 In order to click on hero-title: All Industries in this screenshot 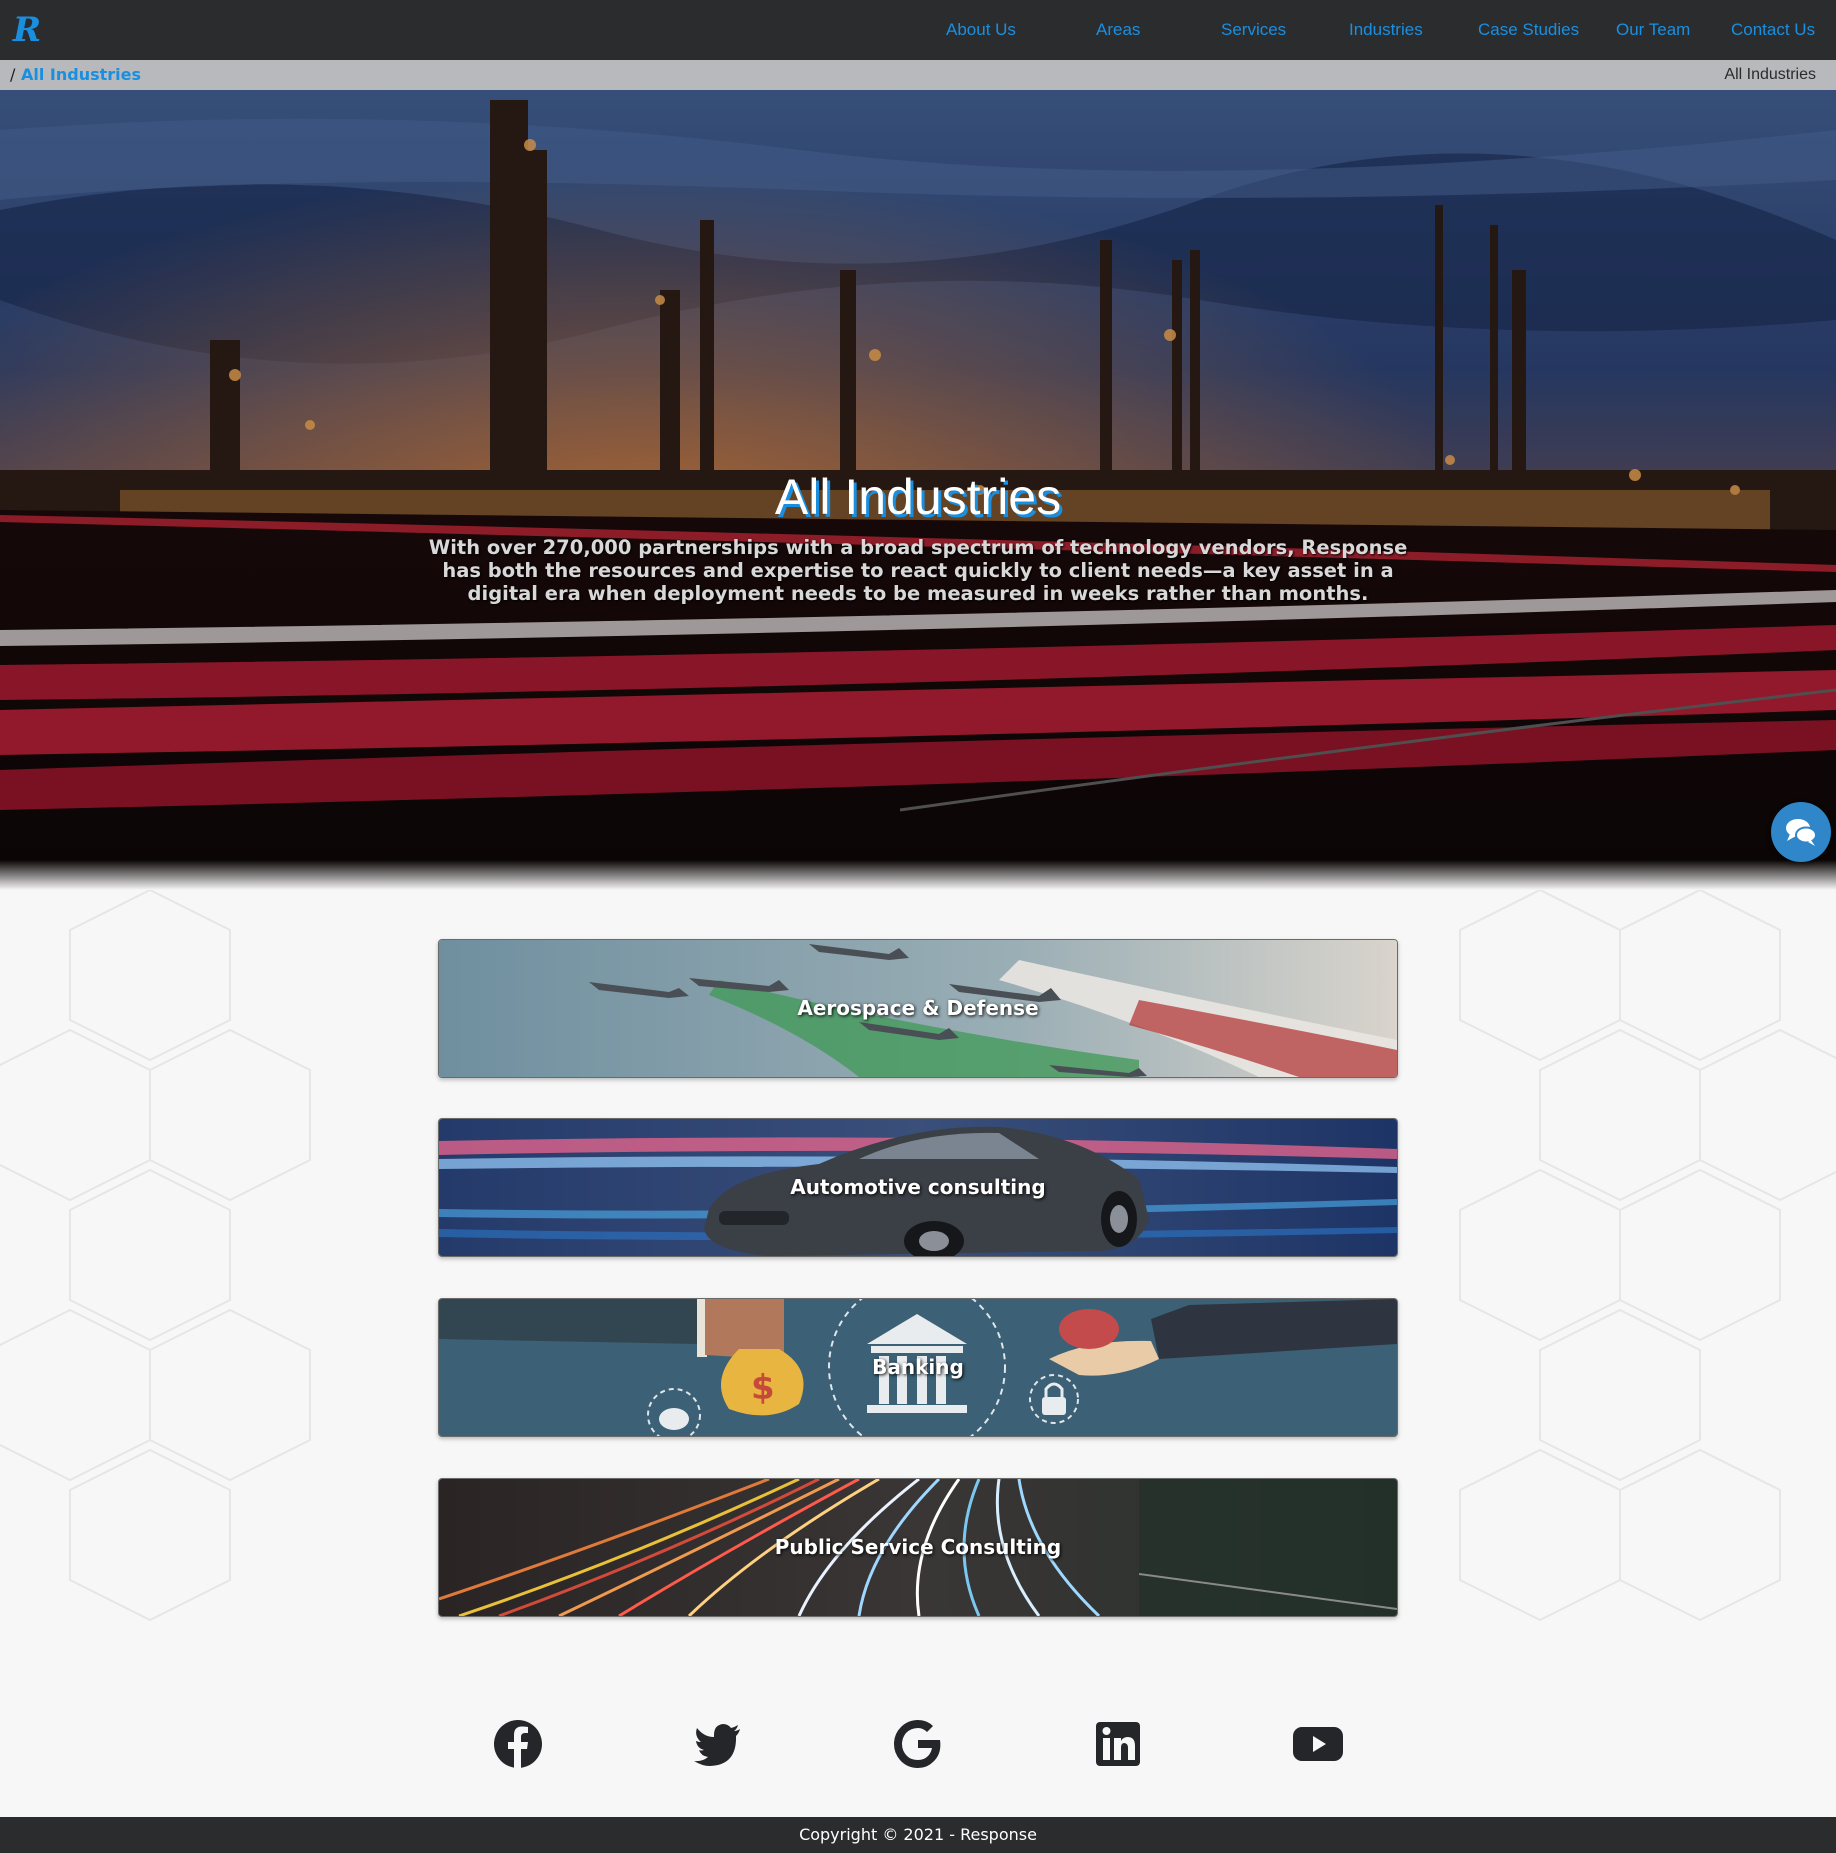, I will do `click(918, 497)`.